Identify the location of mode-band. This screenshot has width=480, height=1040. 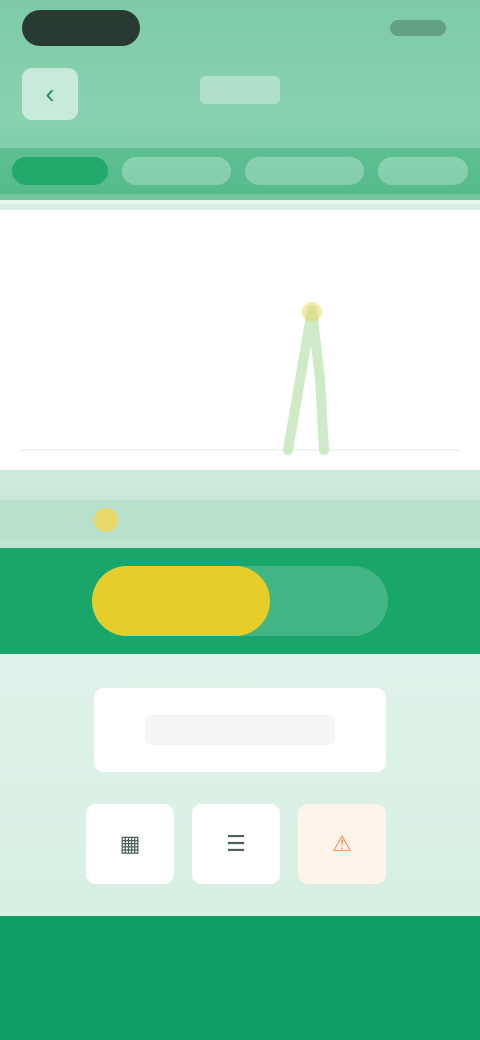
(240, 601).